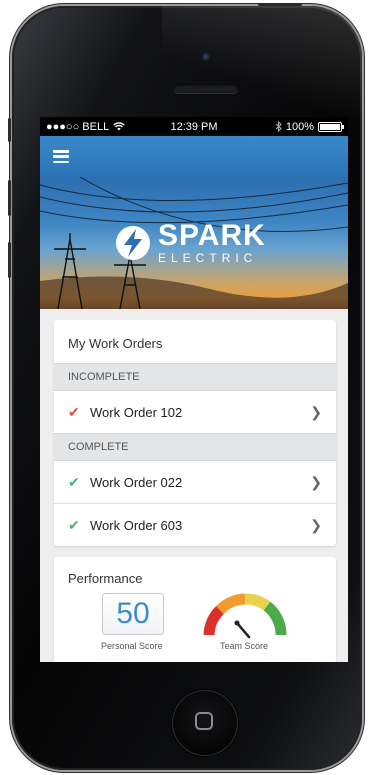 This screenshot has height=775, width=368. I want to click on nav-bar, so click(194, 156).